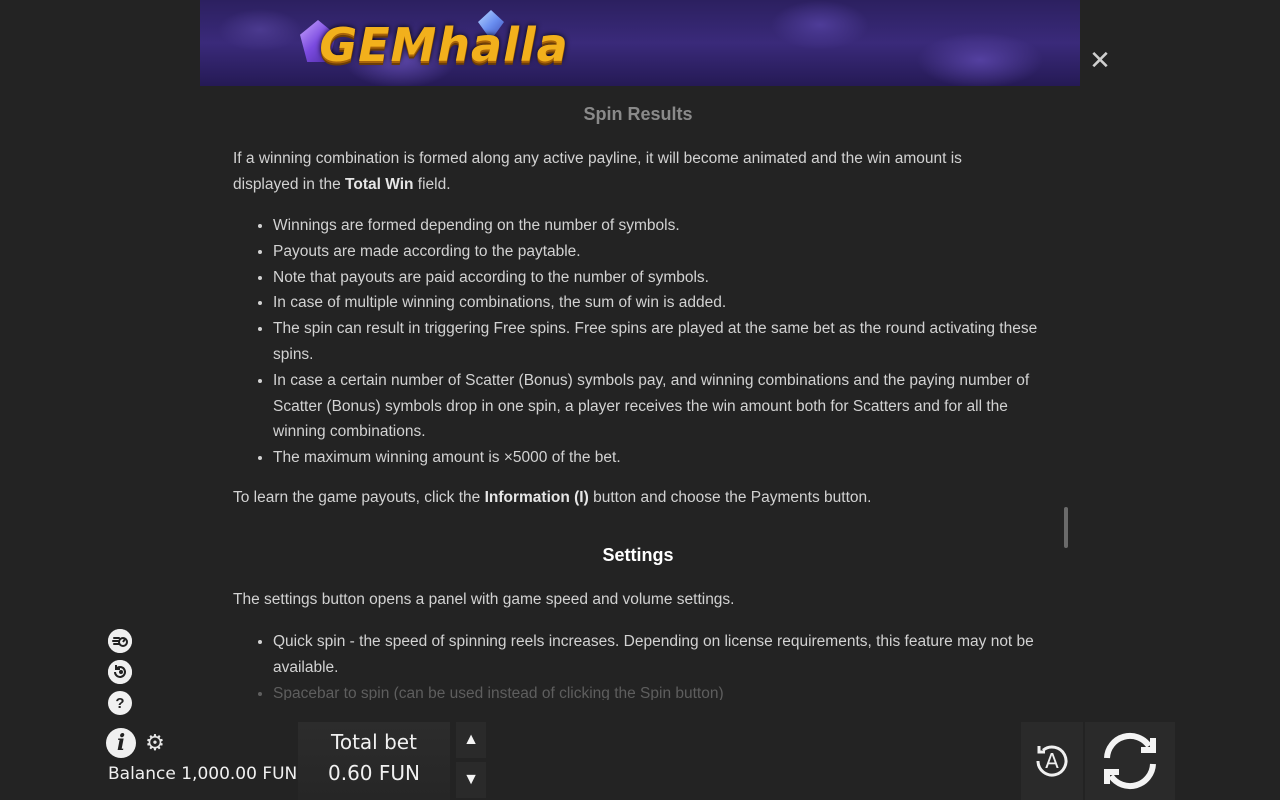 Image resolution: width=1280 pixels, height=800 pixels. I want to click on turbo-glyph, so click(120, 641).